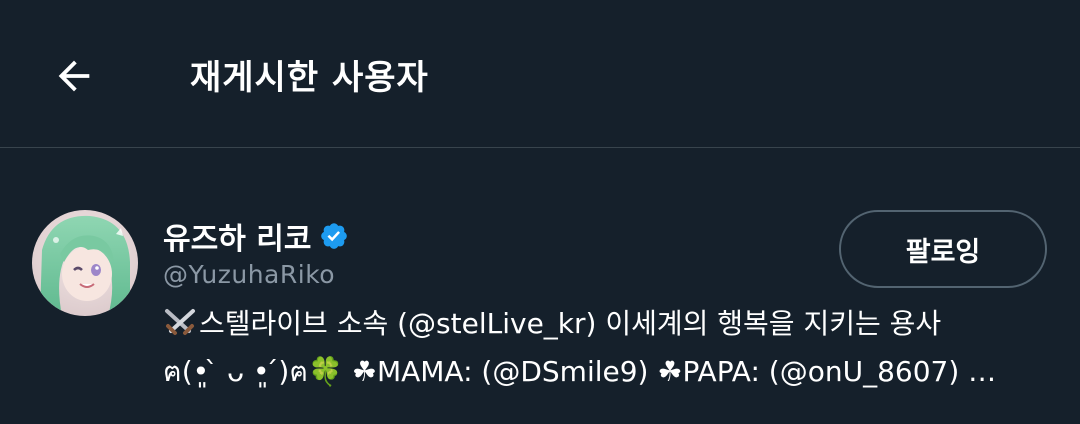  What do you see at coordinates (334, 236) in the screenshot?
I see `verified-badge-icon` at bounding box center [334, 236].